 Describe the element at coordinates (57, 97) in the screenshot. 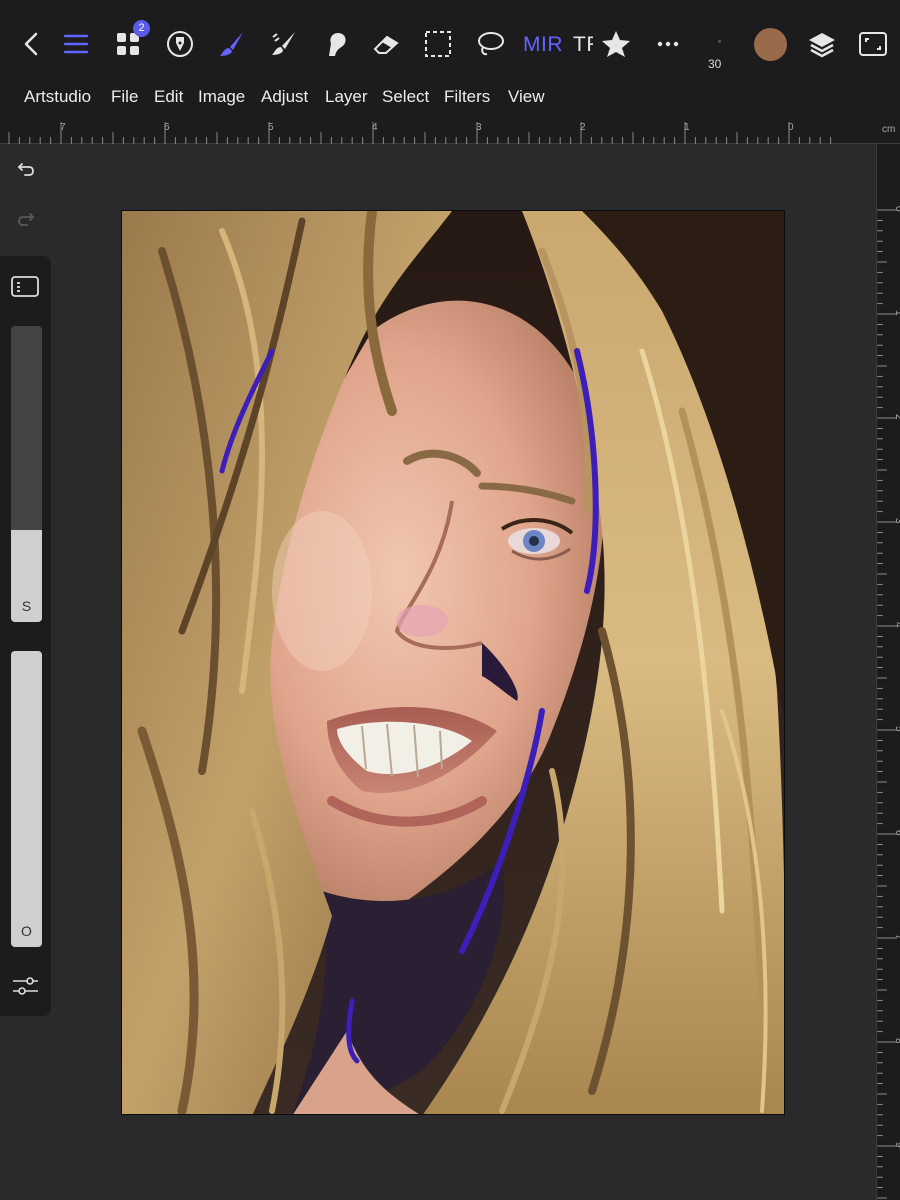

I see `menu-artstudio: Artstudio` at that location.